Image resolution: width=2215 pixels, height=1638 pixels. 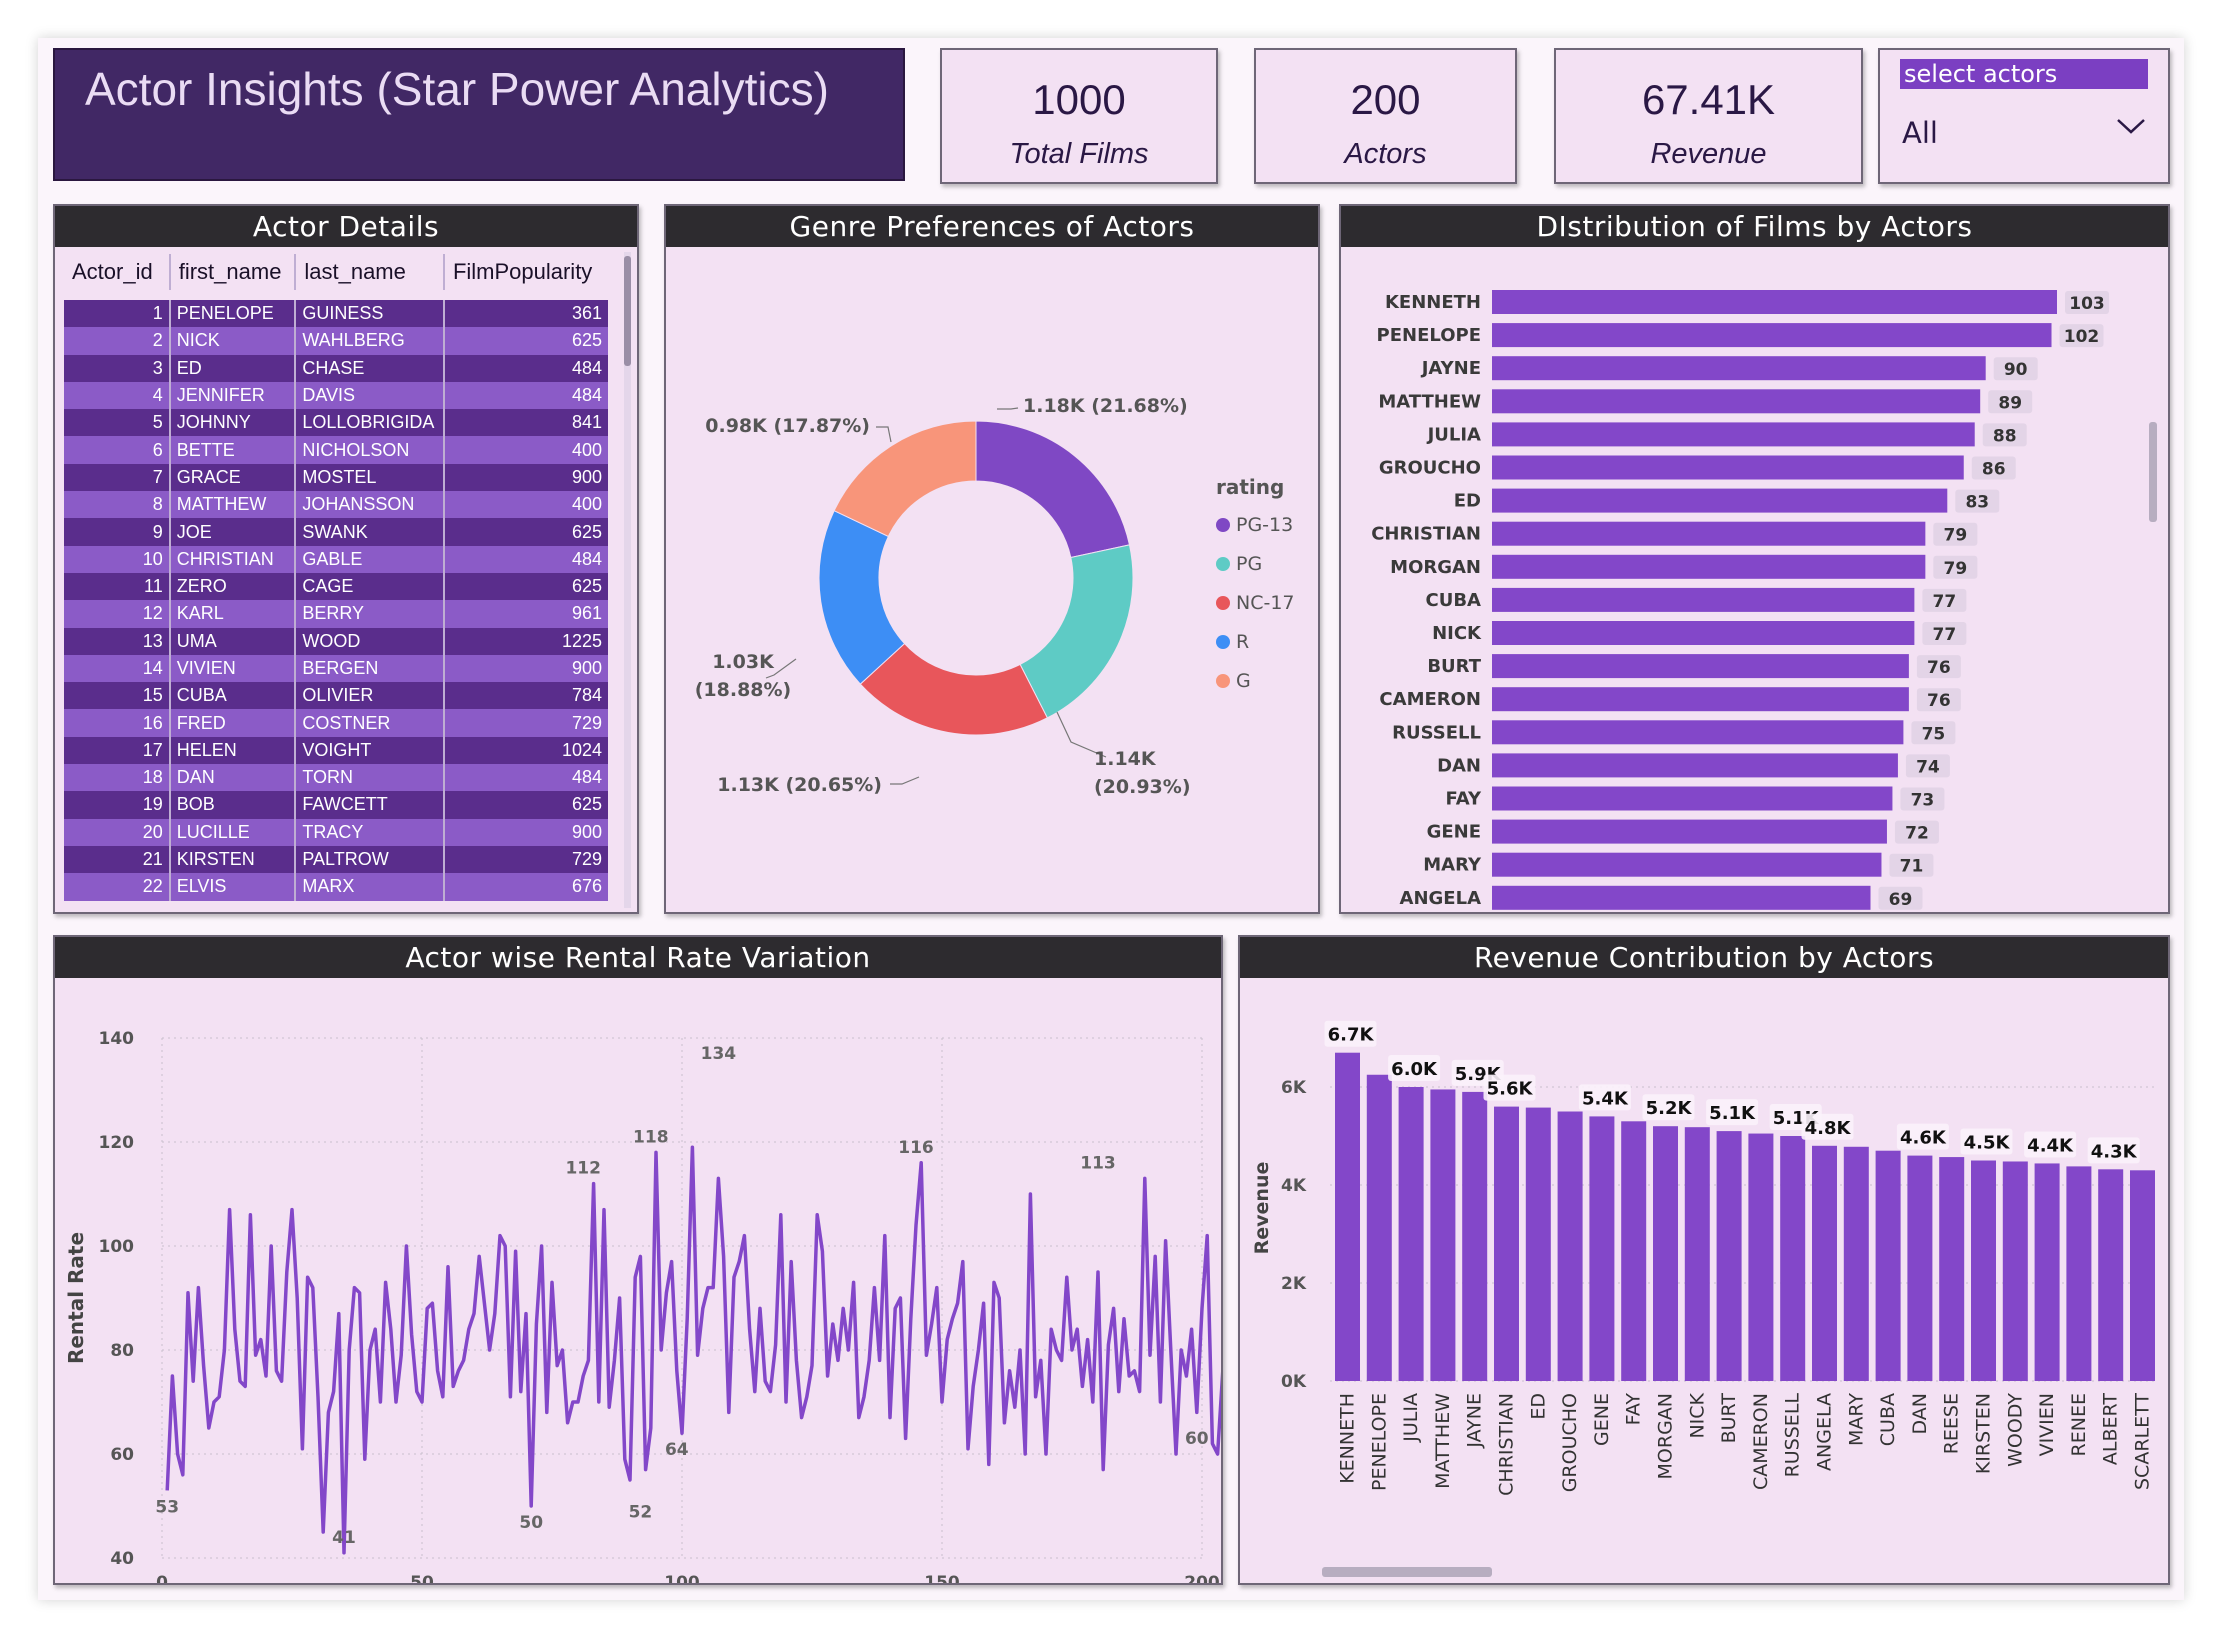 What do you see at coordinates (117, 272) in the screenshot?
I see `column-header: Actor_id` at bounding box center [117, 272].